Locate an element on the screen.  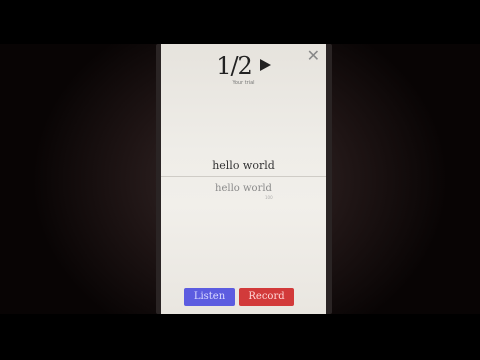
prompt-text: hello world is located at coordinates (243, 165).